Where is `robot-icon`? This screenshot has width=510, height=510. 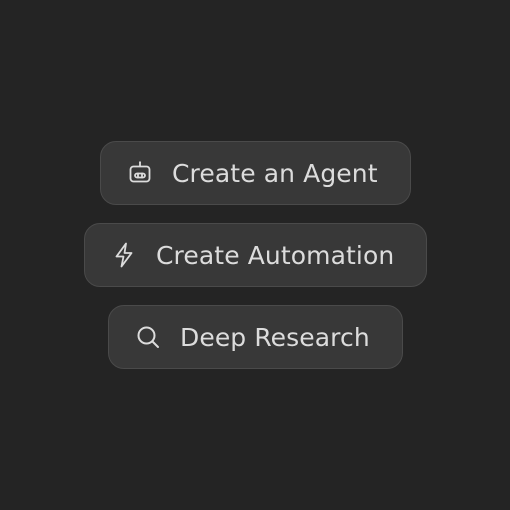 robot-icon is located at coordinates (140, 173).